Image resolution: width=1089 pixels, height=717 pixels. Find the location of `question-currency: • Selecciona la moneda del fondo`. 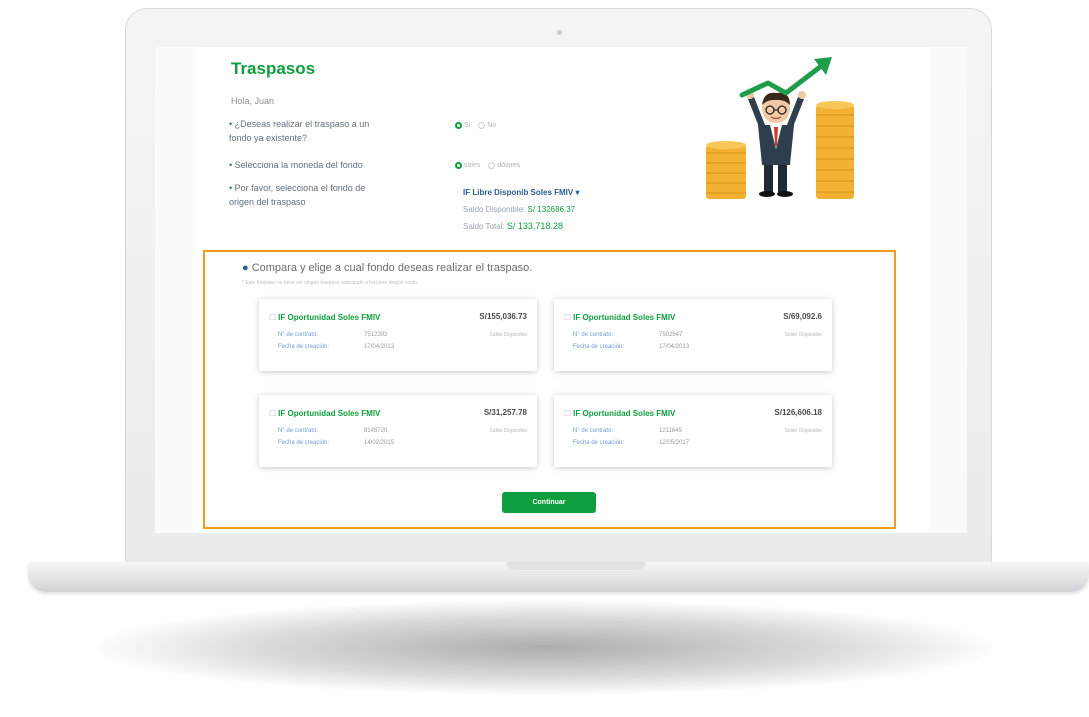

question-currency: • Selecciona la moneda del fondo is located at coordinates (319, 165).